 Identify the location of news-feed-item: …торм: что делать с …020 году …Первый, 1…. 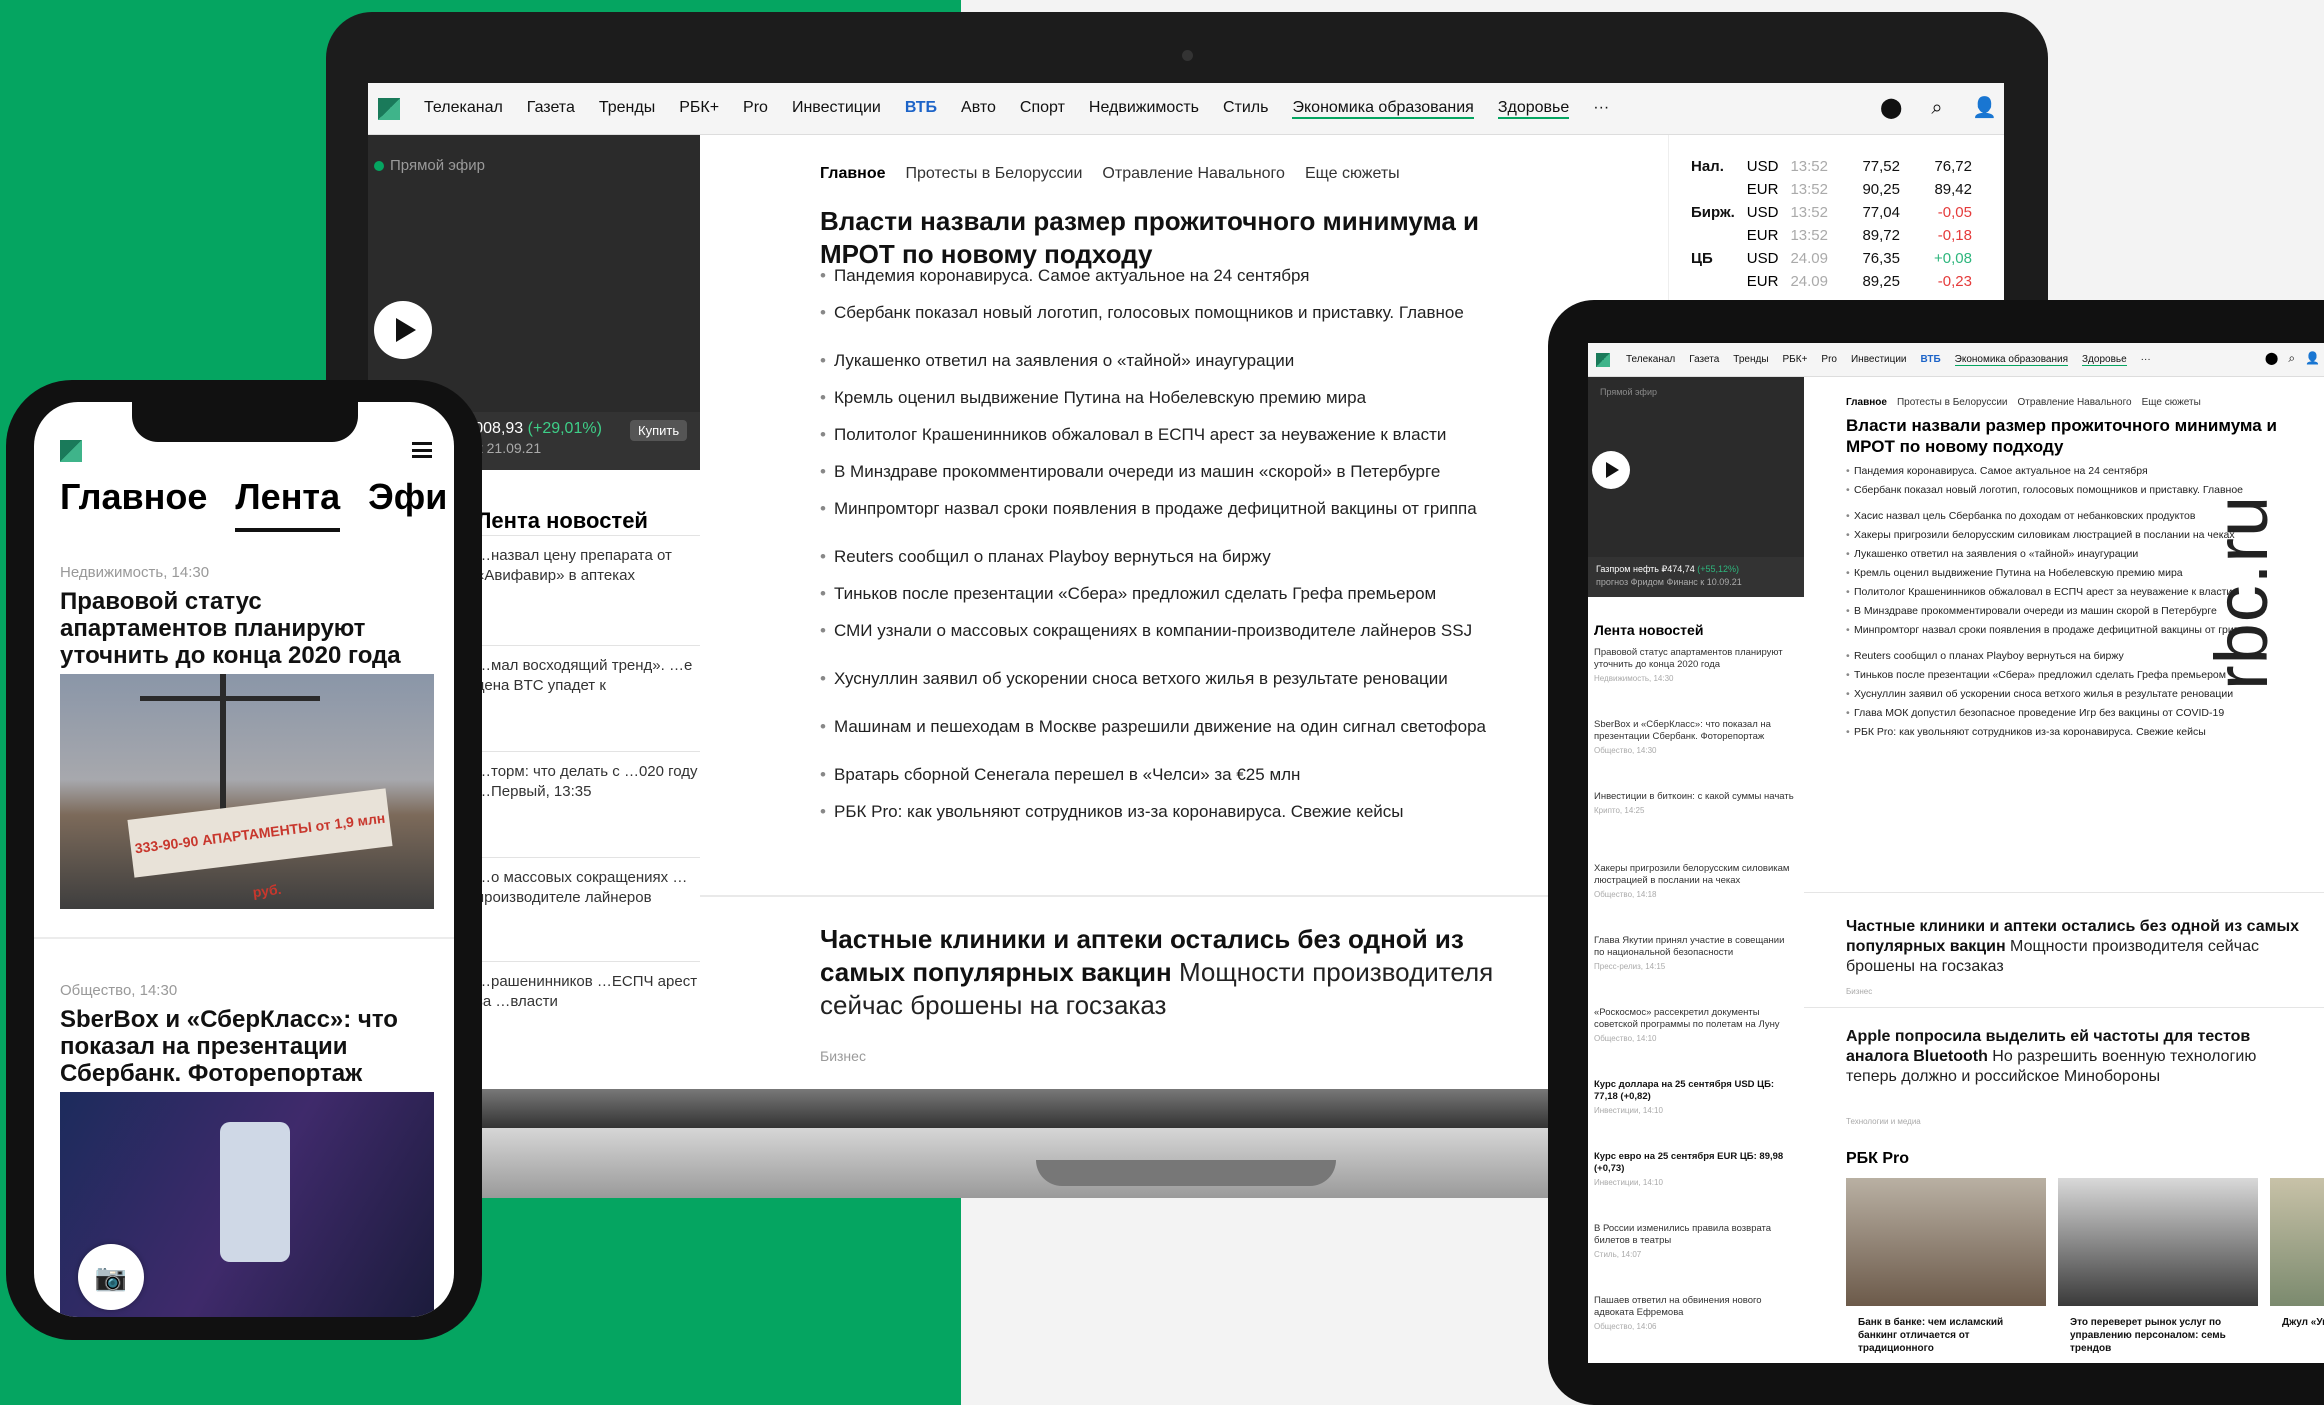
(588, 776).